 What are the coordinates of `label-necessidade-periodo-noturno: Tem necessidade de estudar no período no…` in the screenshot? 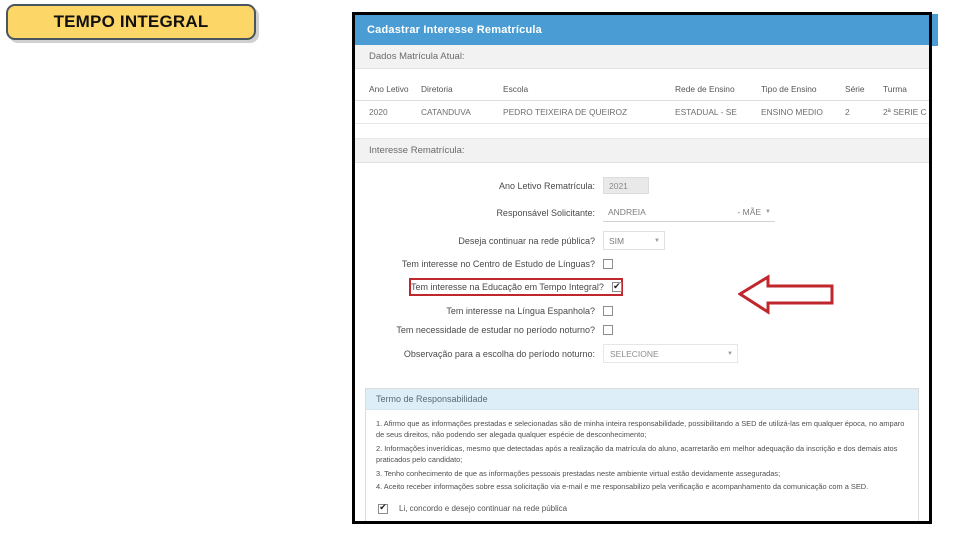 It's located at (495, 330).